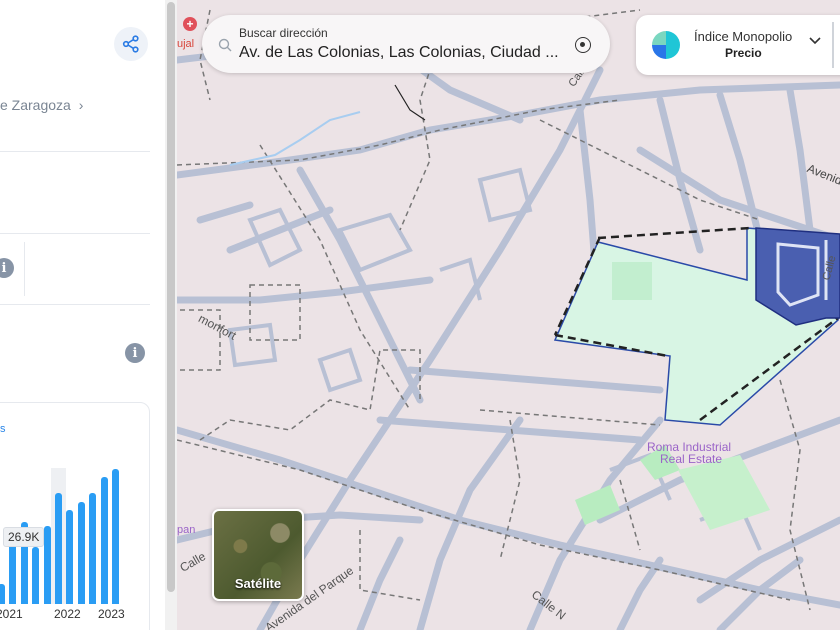  Describe the element at coordinates (666, 45) in the screenshot. I see `monopolio-logo-icon` at that location.